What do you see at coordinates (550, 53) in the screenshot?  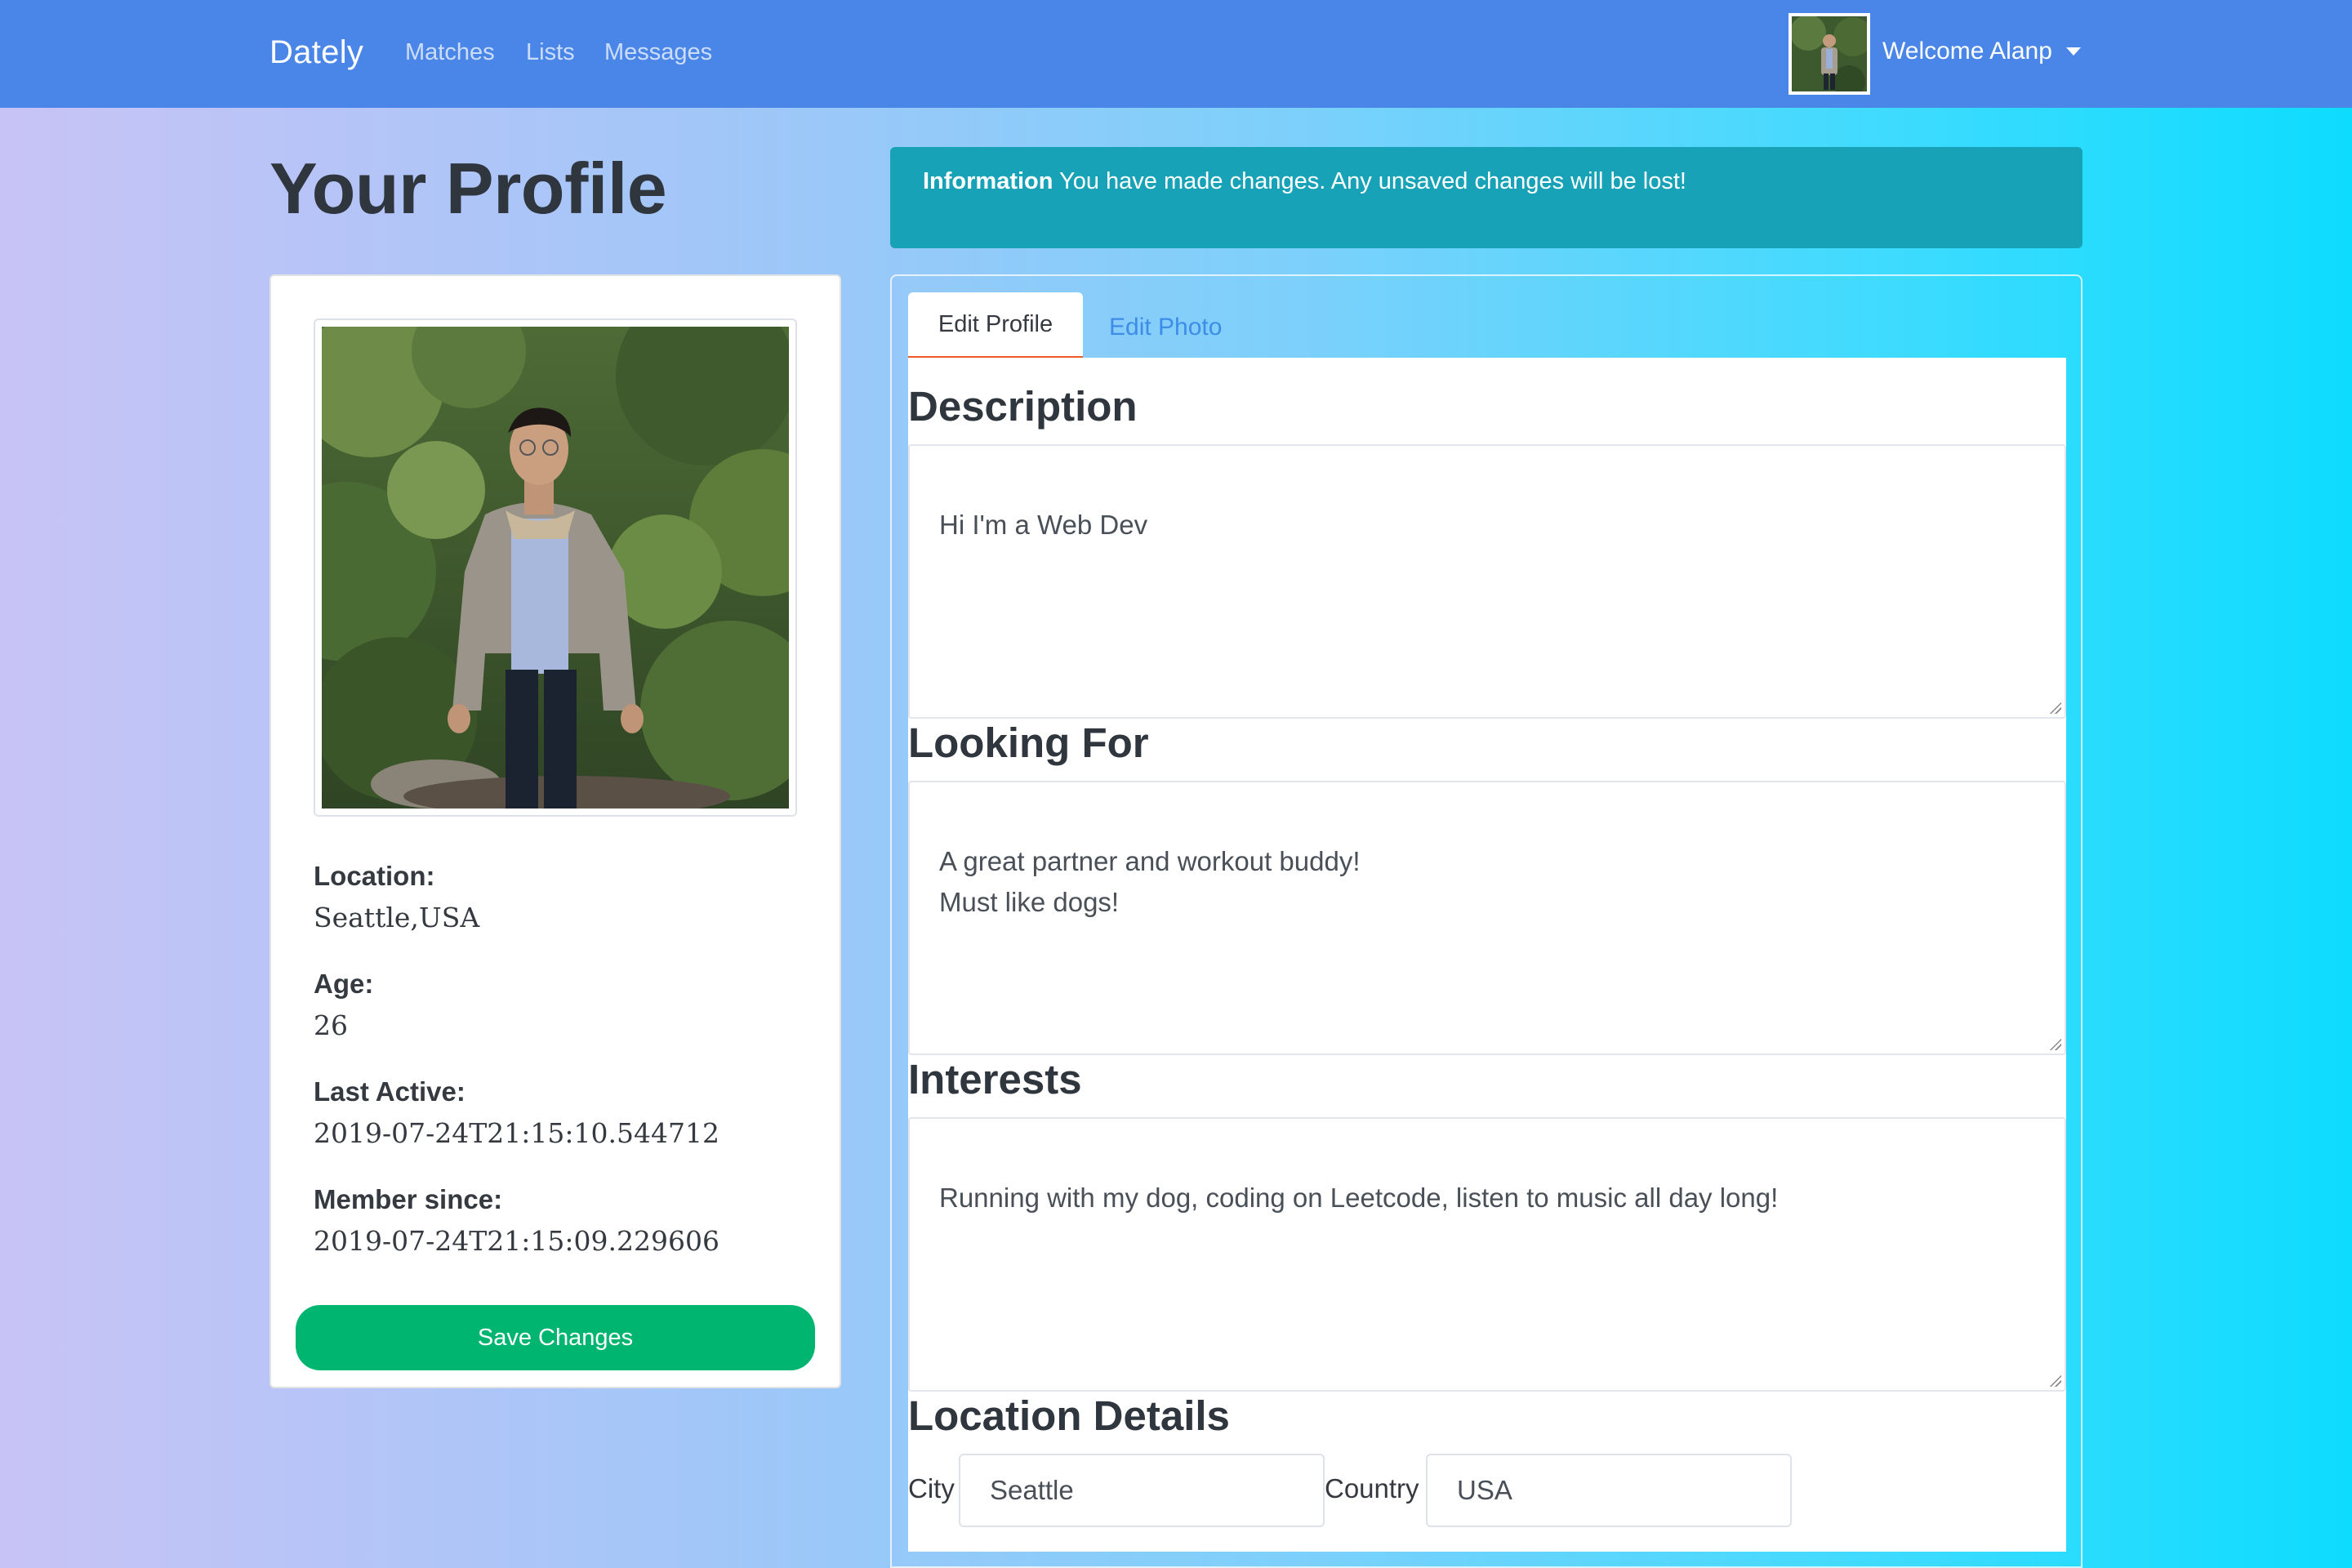 I see `nav-link-lists: Lists` at bounding box center [550, 53].